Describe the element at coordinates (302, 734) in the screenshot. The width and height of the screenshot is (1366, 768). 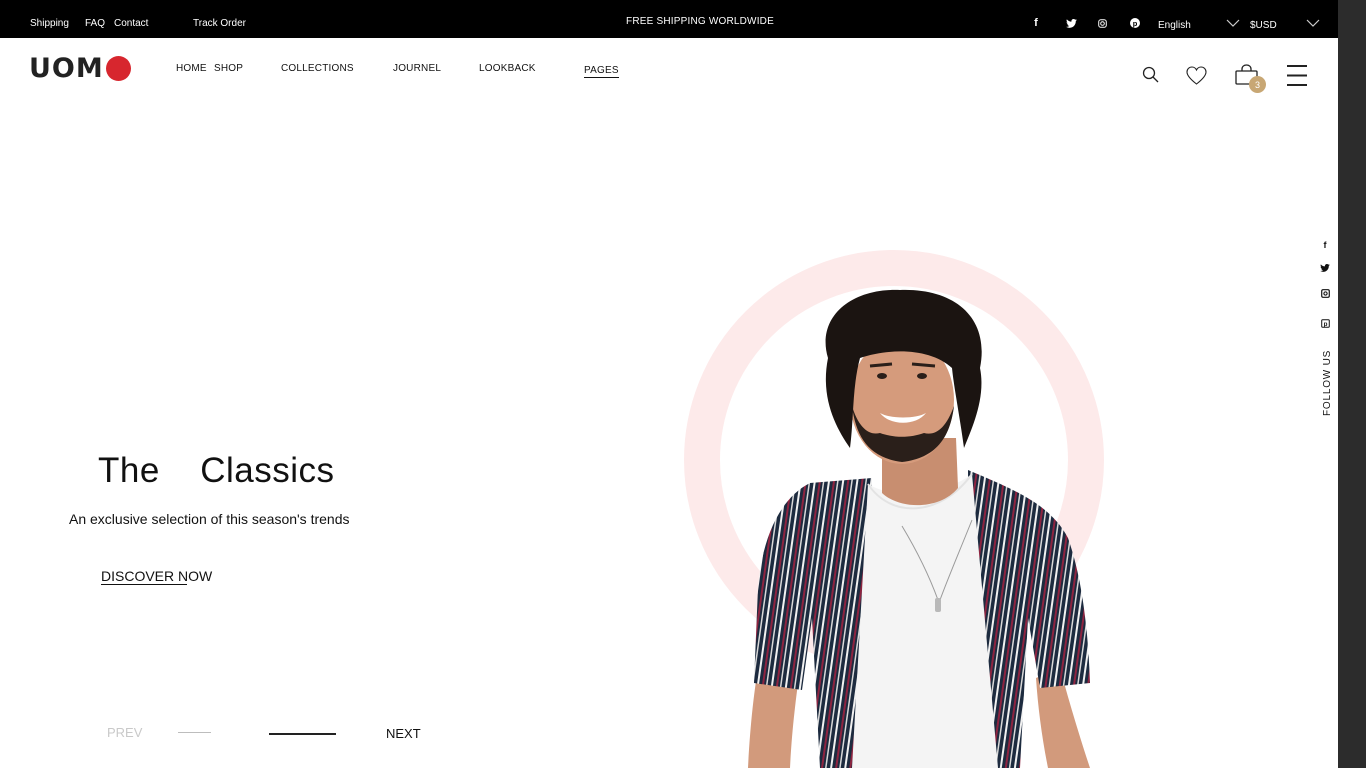
I see `slide-indicator-active` at that location.